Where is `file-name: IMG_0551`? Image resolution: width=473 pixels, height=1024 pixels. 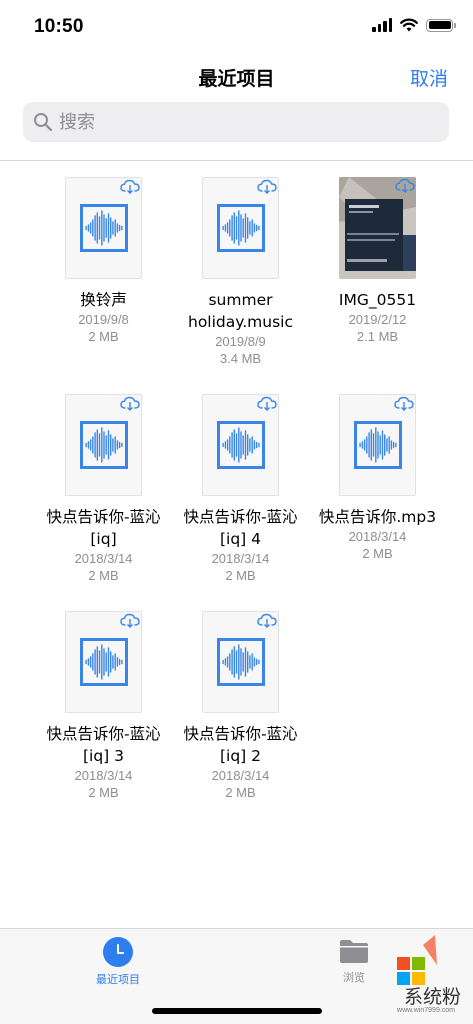 file-name: IMG_0551 is located at coordinates (377, 300).